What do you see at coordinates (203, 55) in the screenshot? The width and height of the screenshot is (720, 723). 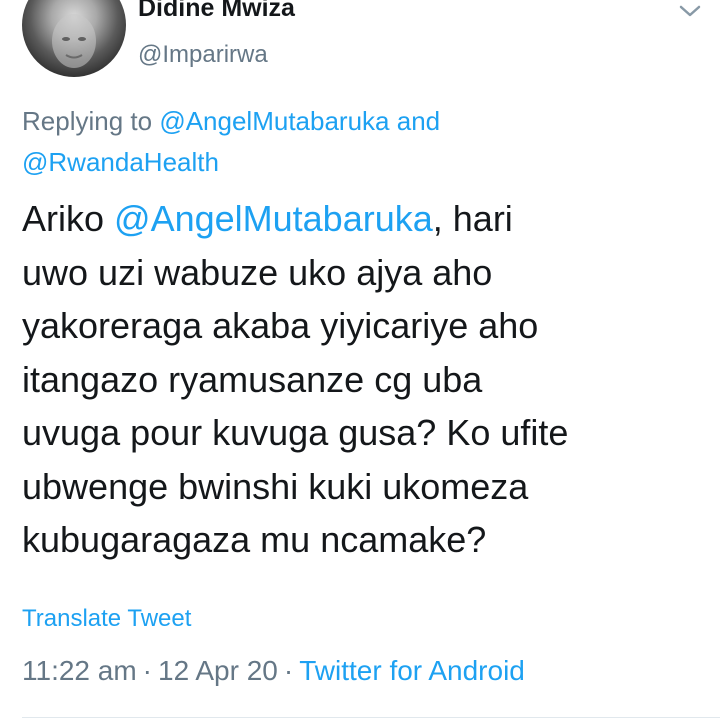 I see `user-handle: @Imparirwa` at bounding box center [203, 55].